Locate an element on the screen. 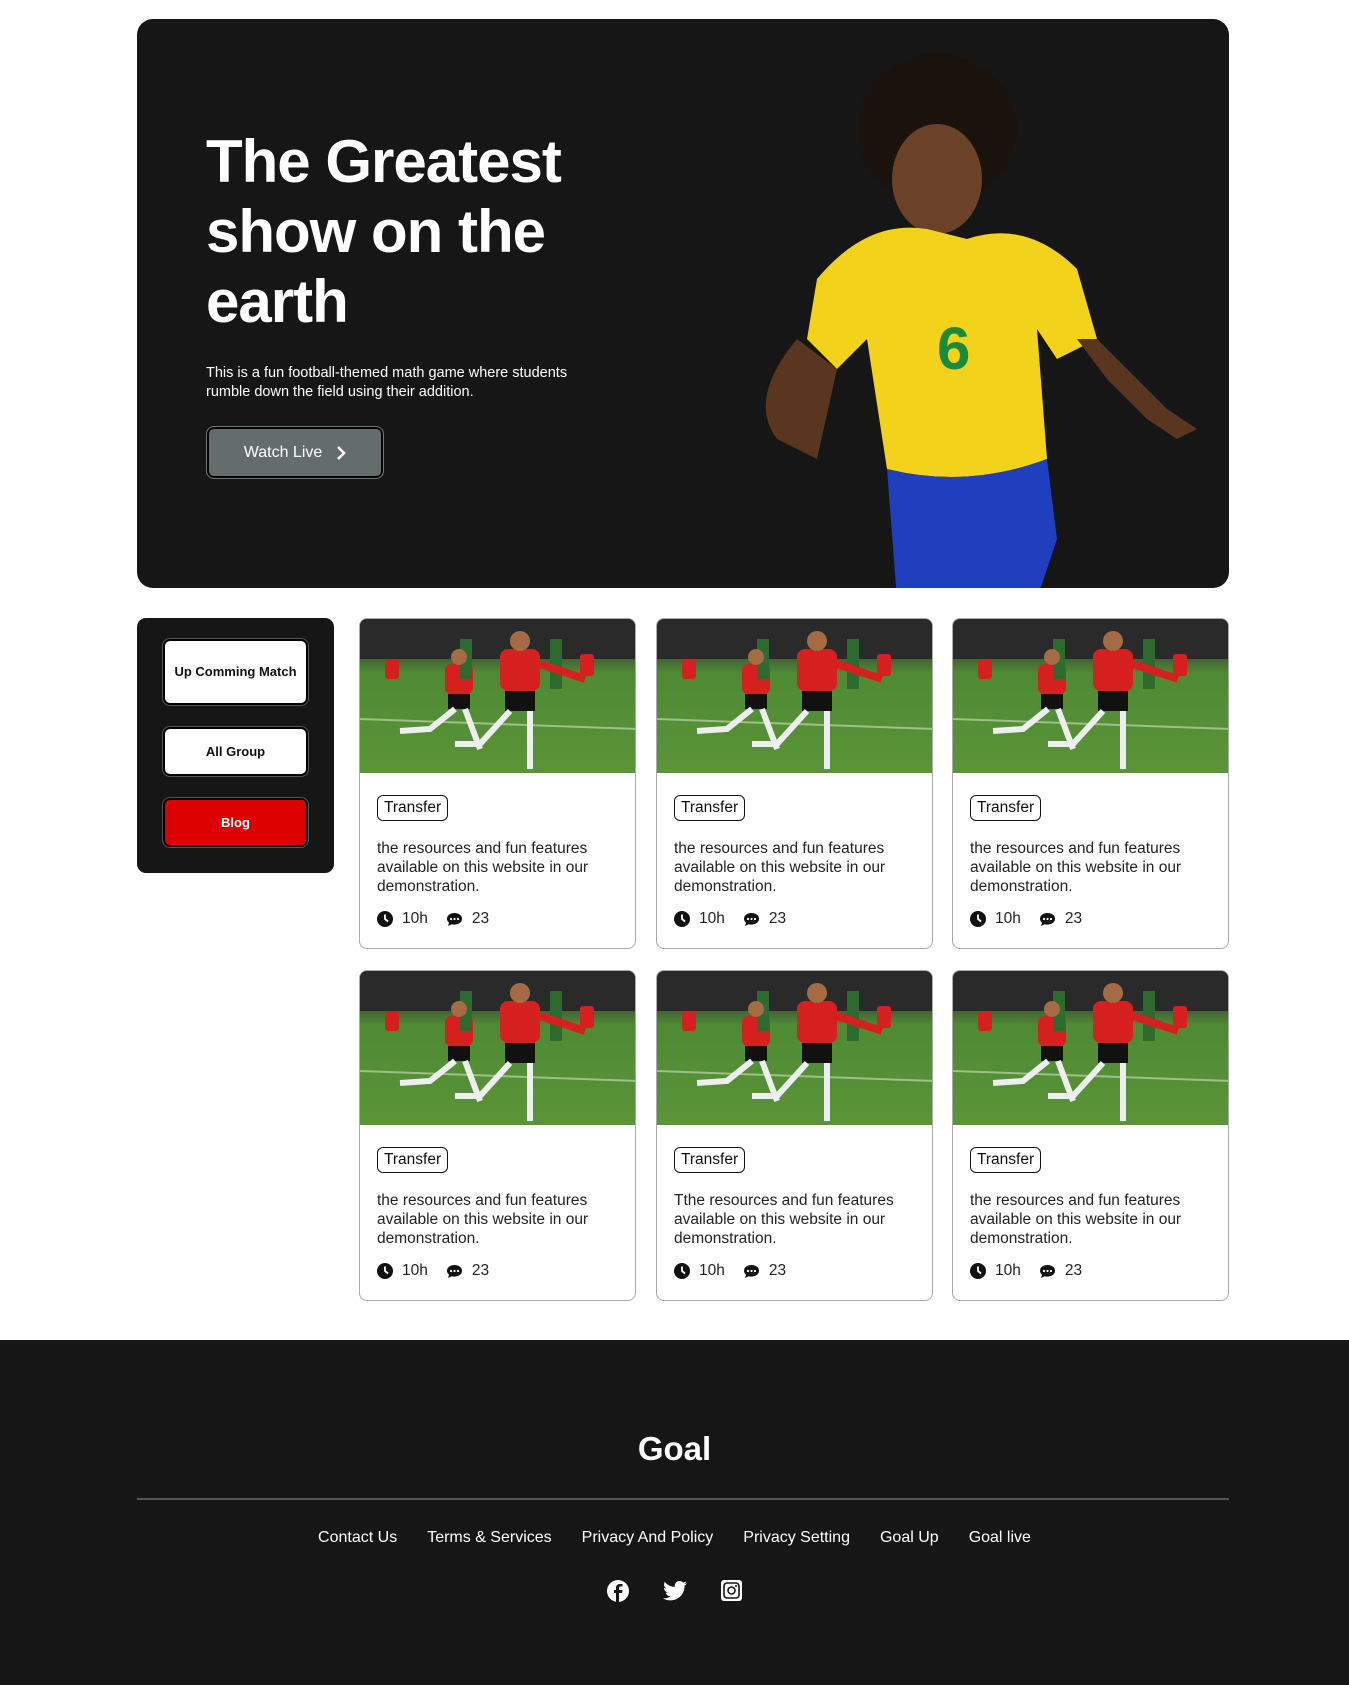  instagram-icon is located at coordinates (731, 1590).